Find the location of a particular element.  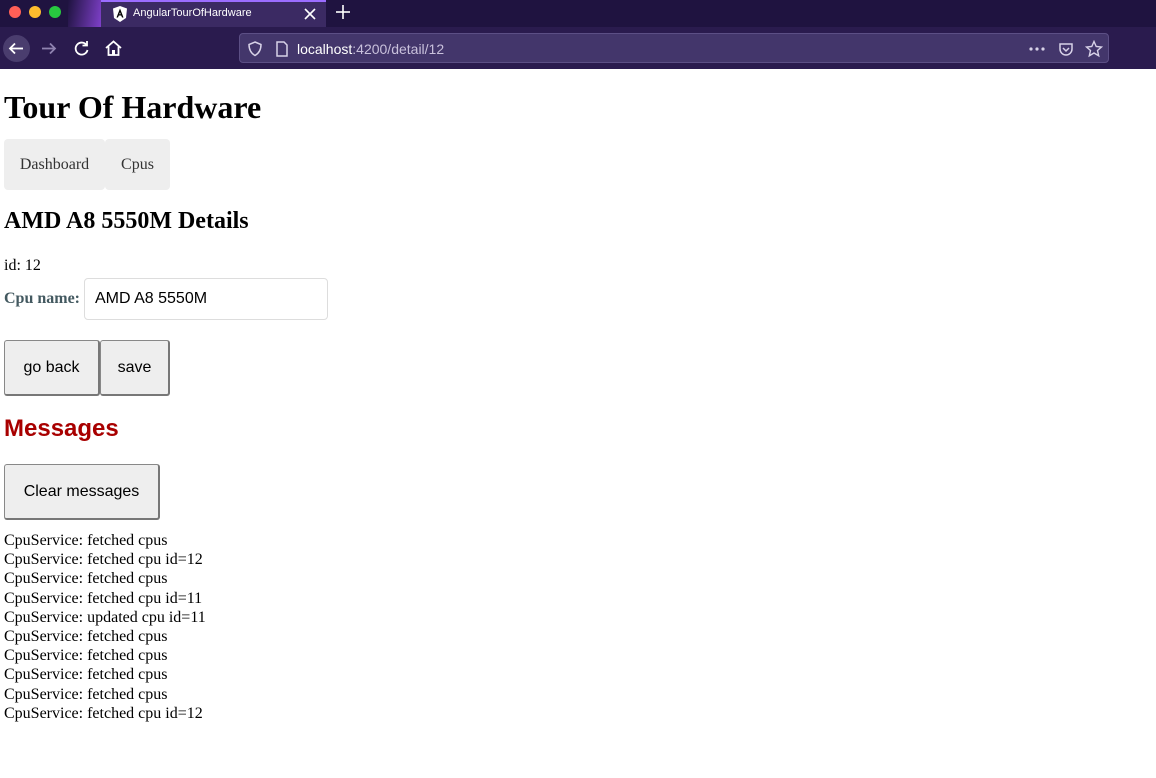

address-bar: localhost:4200/detail/12 is located at coordinates (674, 48).